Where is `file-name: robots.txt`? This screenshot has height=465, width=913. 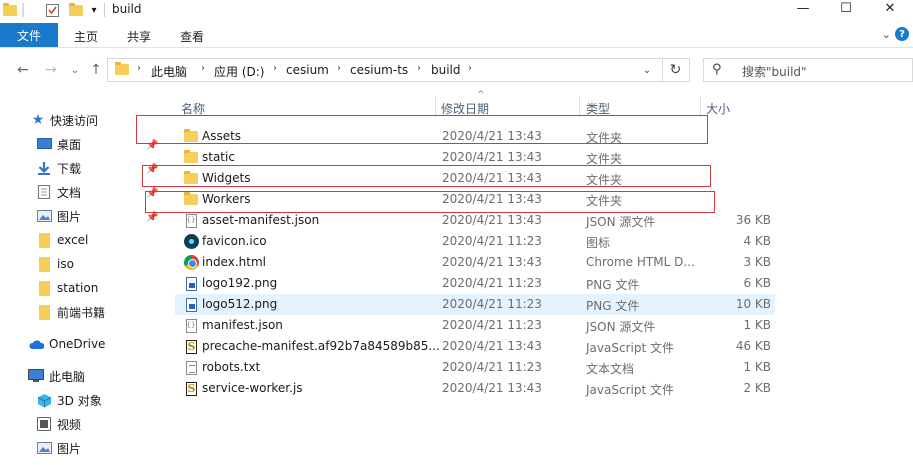
file-name: robots.txt is located at coordinates (231, 367).